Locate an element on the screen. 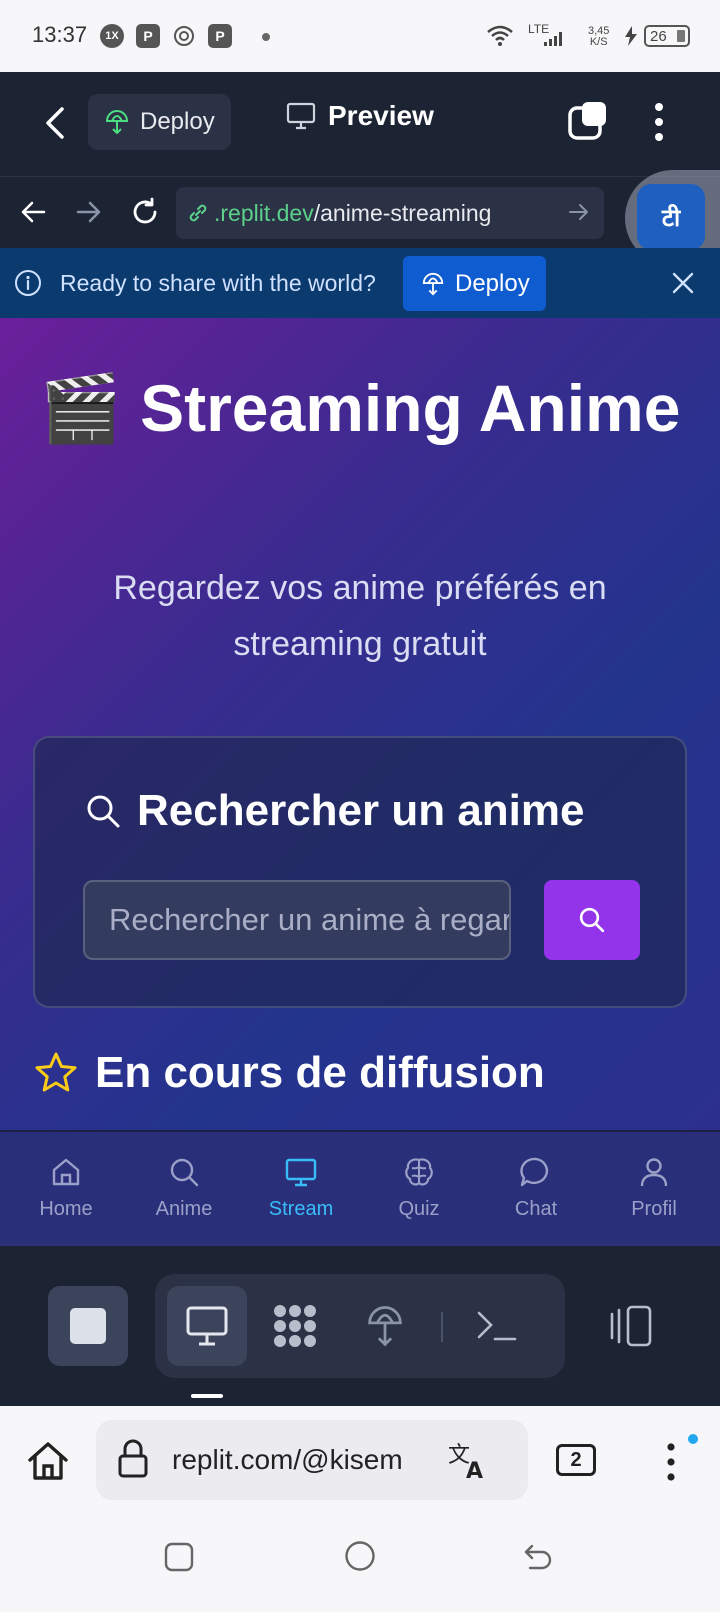  shell-tool-button is located at coordinates (497, 1326).